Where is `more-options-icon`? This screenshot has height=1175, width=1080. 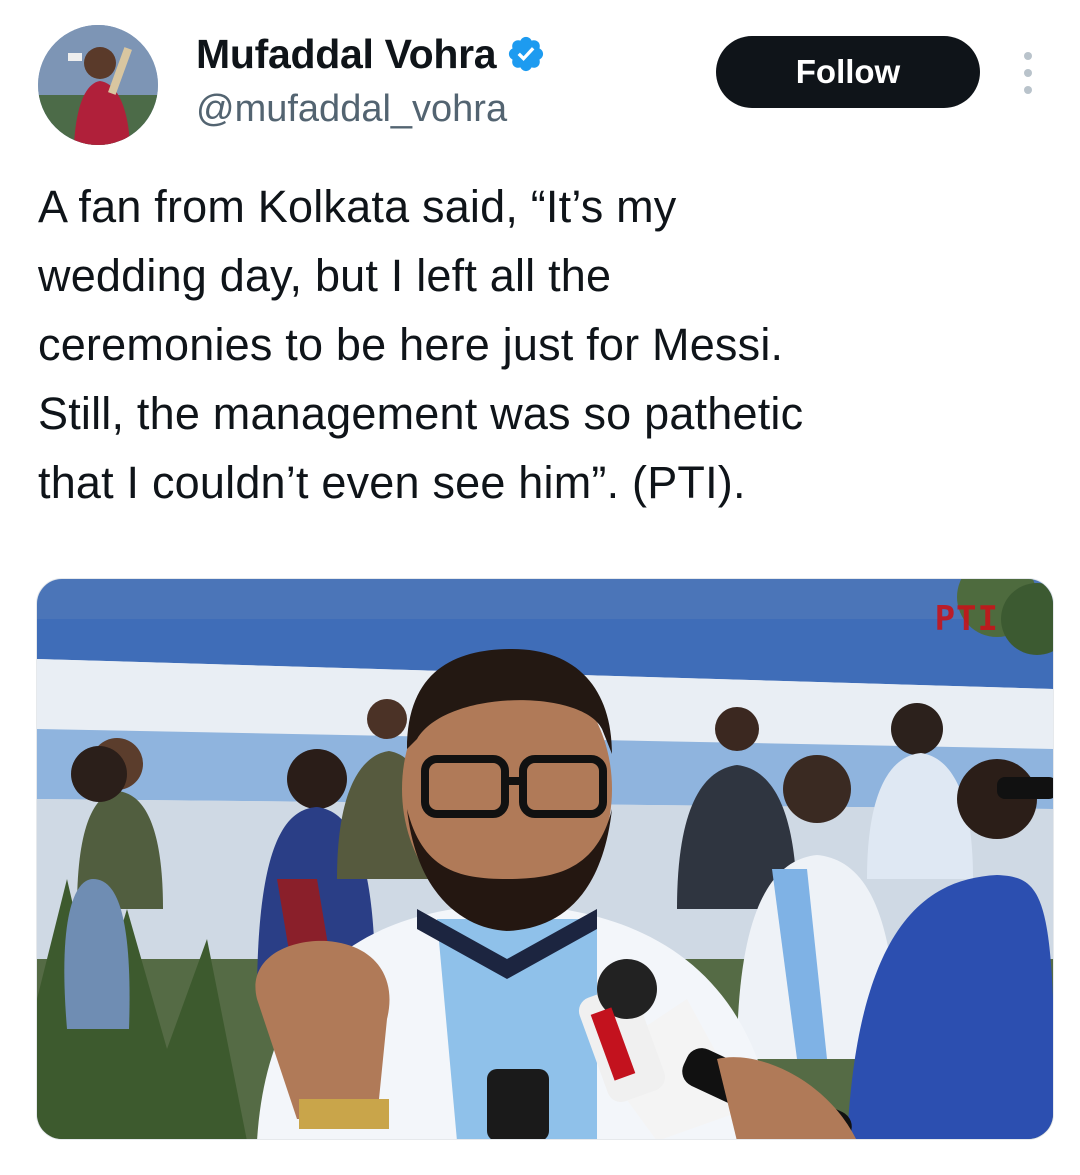
more-options-icon is located at coordinates (1028, 73).